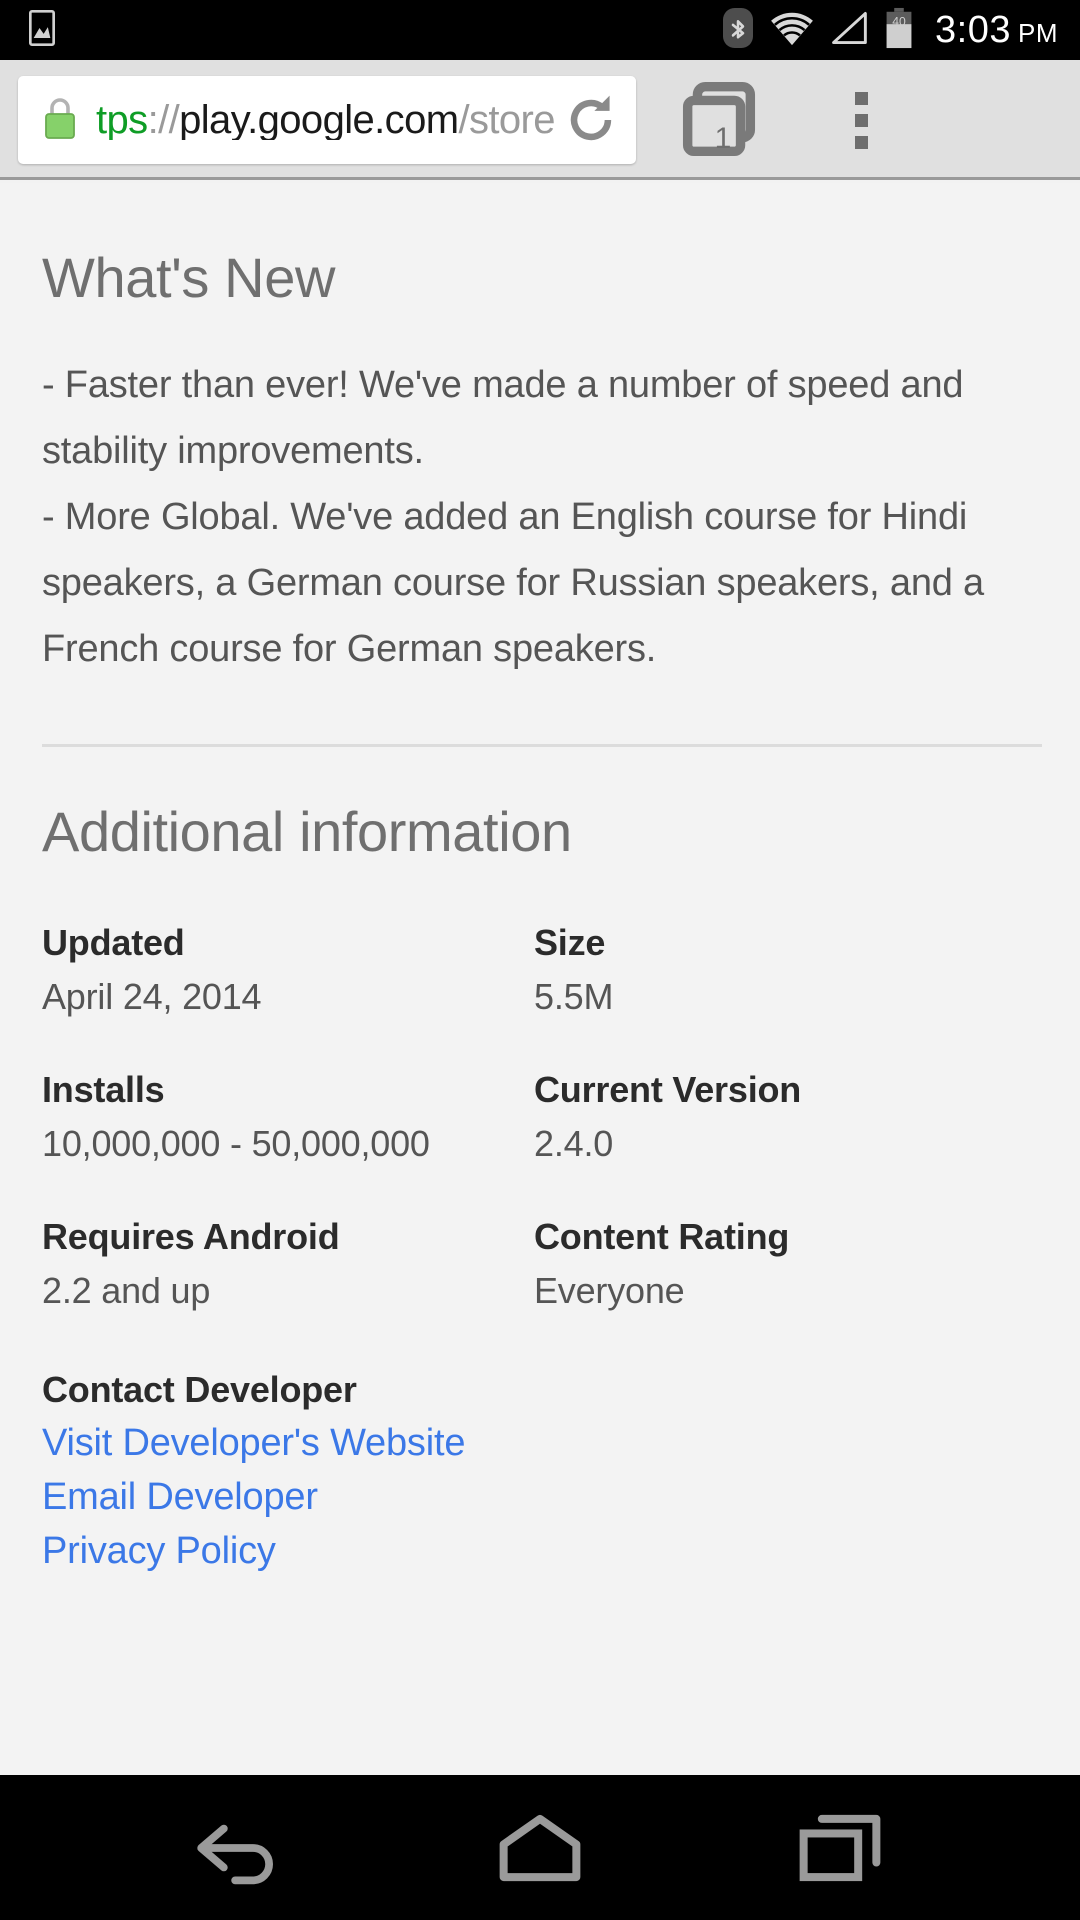 The image size is (1080, 1920). I want to click on battery-level-text: 40, so click(899, 21).